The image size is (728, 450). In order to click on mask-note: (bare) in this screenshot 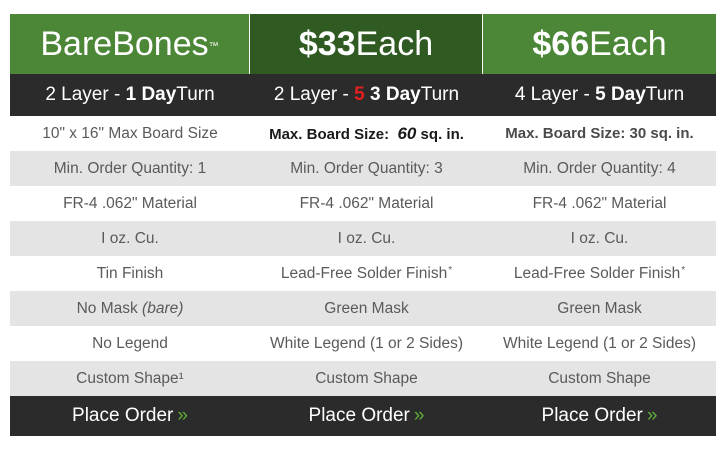, I will do `click(163, 308)`.